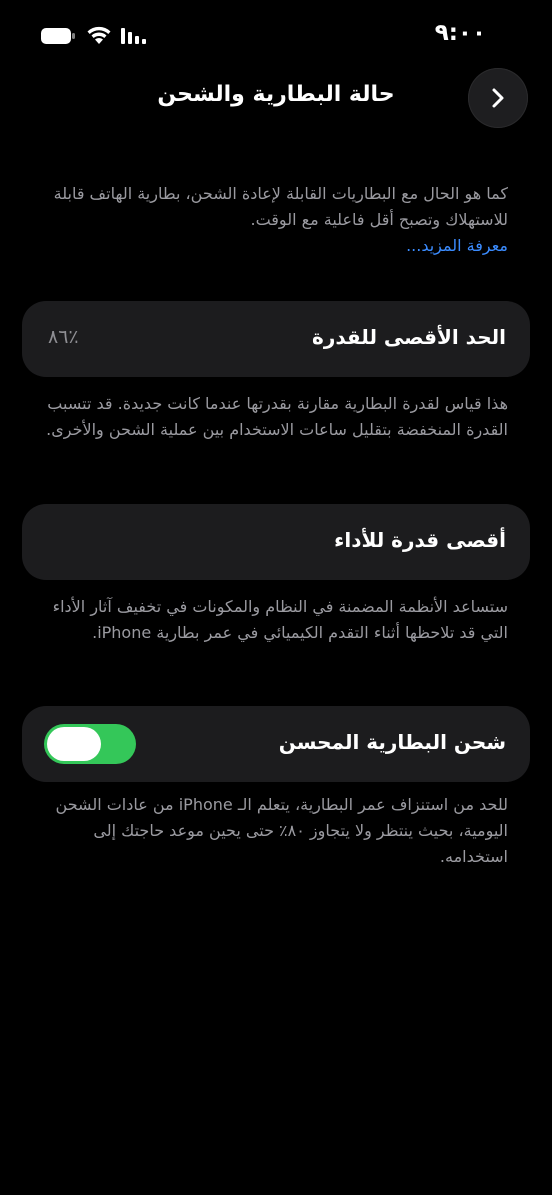 Image resolution: width=552 pixels, height=1195 pixels. Describe the element at coordinates (420, 540) in the screenshot. I see `peak-performance-label: أقصى قدرة للأداء` at that location.